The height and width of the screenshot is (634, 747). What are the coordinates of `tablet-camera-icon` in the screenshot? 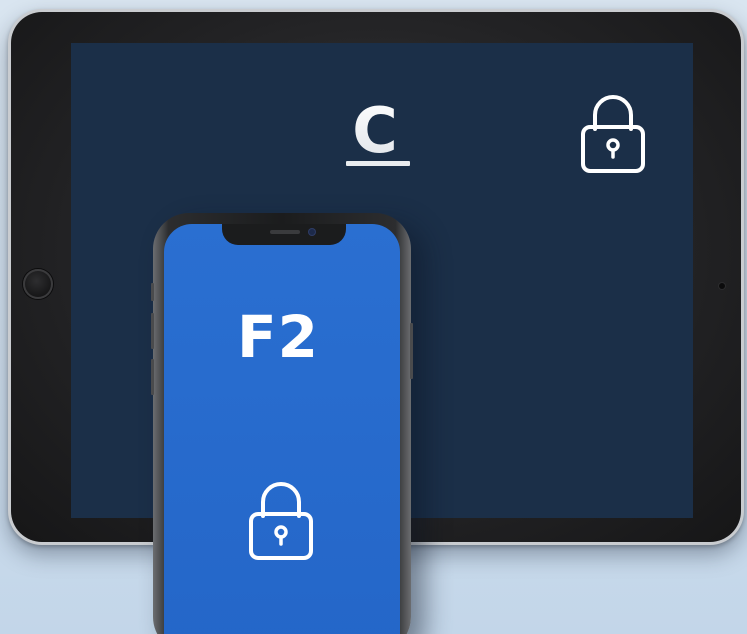 It's located at (722, 286).